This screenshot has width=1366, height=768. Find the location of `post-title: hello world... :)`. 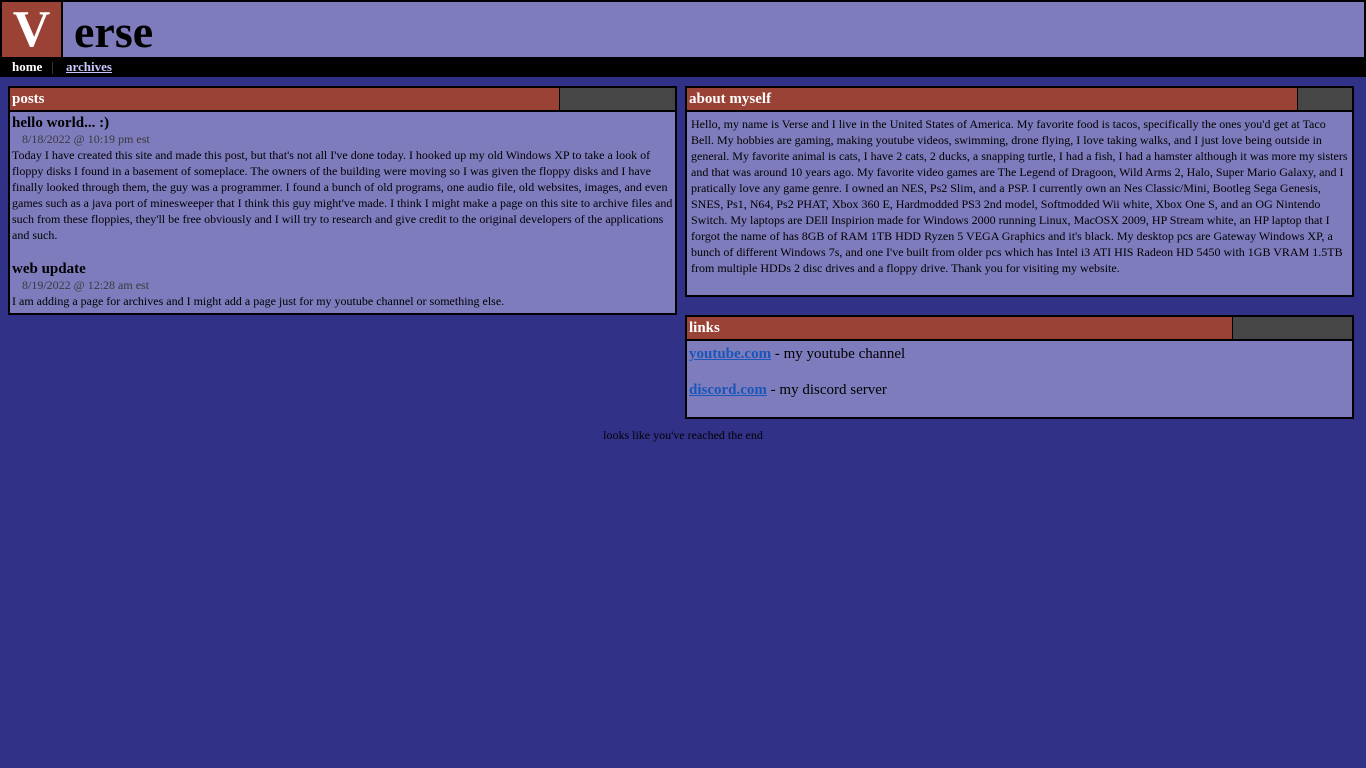

post-title: hello world... :) is located at coordinates (61, 123).